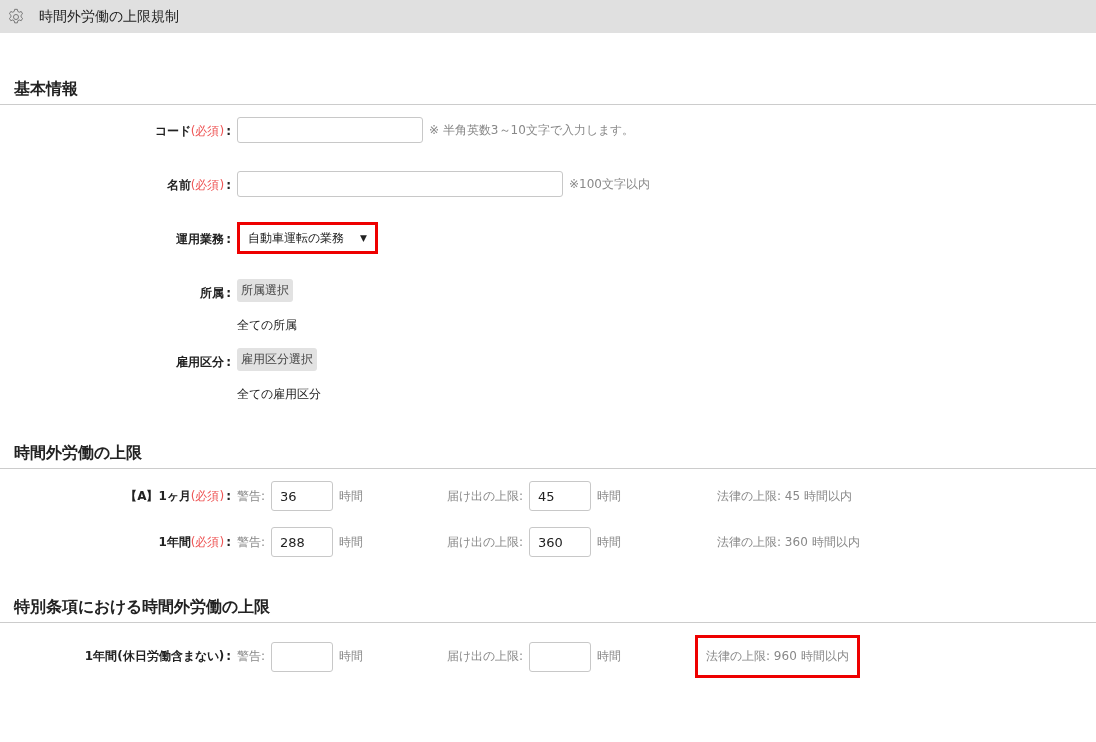 This screenshot has height=742, width=1096. Describe the element at coordinates (267, 325) in the screenshot. I see `selection-text: 全ての所属` at that location.